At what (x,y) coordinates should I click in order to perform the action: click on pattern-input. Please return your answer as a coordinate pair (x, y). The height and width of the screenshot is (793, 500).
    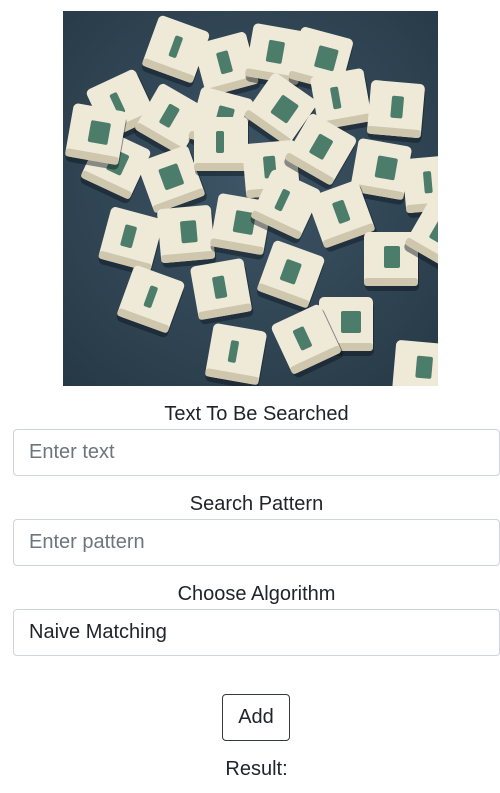
    Looking at the image, I should click on (256, 542).